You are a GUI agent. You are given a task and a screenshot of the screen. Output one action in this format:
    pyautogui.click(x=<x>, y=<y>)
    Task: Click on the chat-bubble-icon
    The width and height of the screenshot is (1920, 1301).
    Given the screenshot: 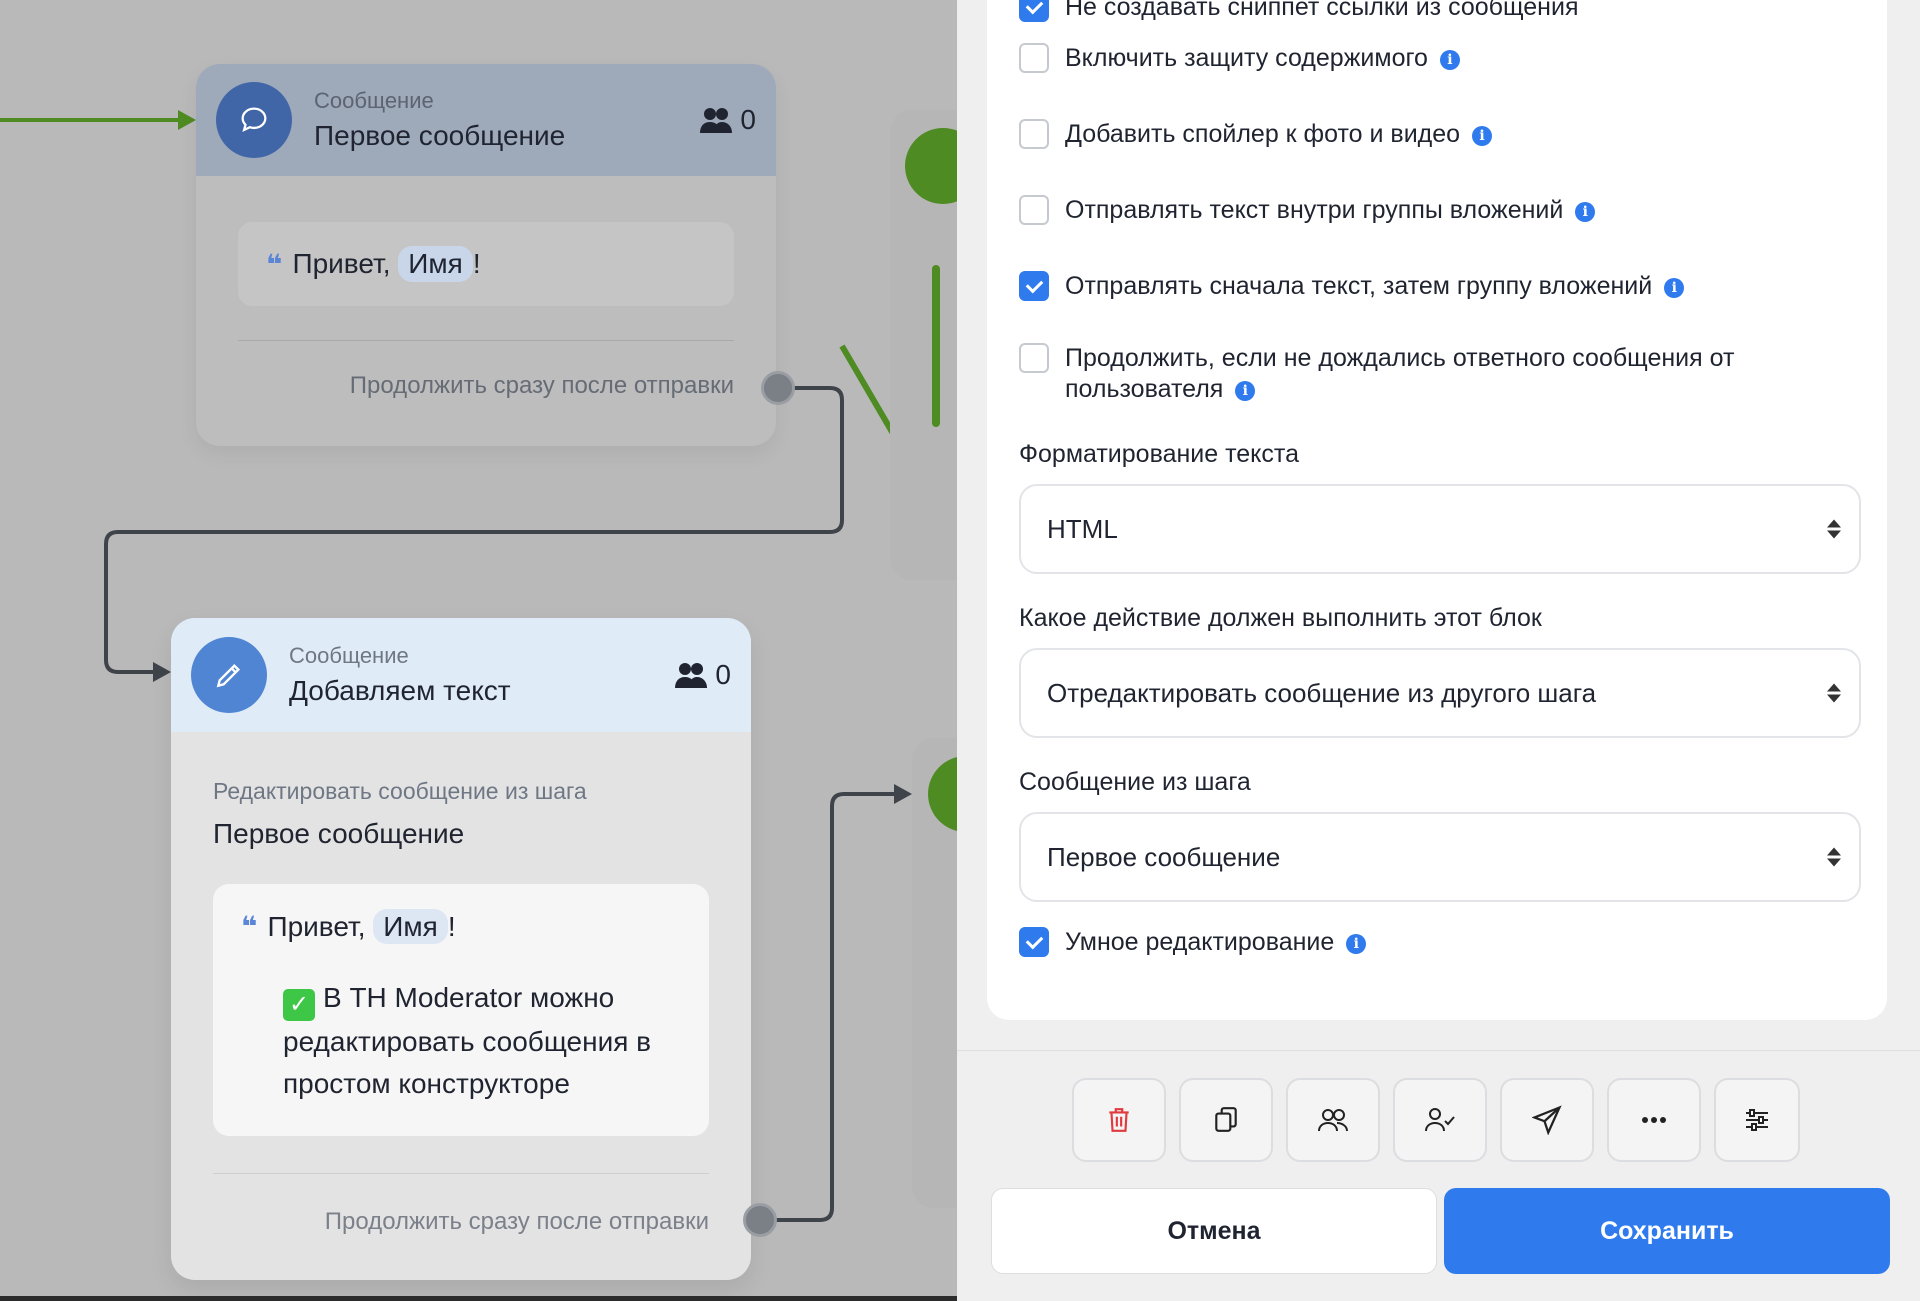 What is the action you would take?
    pyautogui.click(x=254, y=120)
    